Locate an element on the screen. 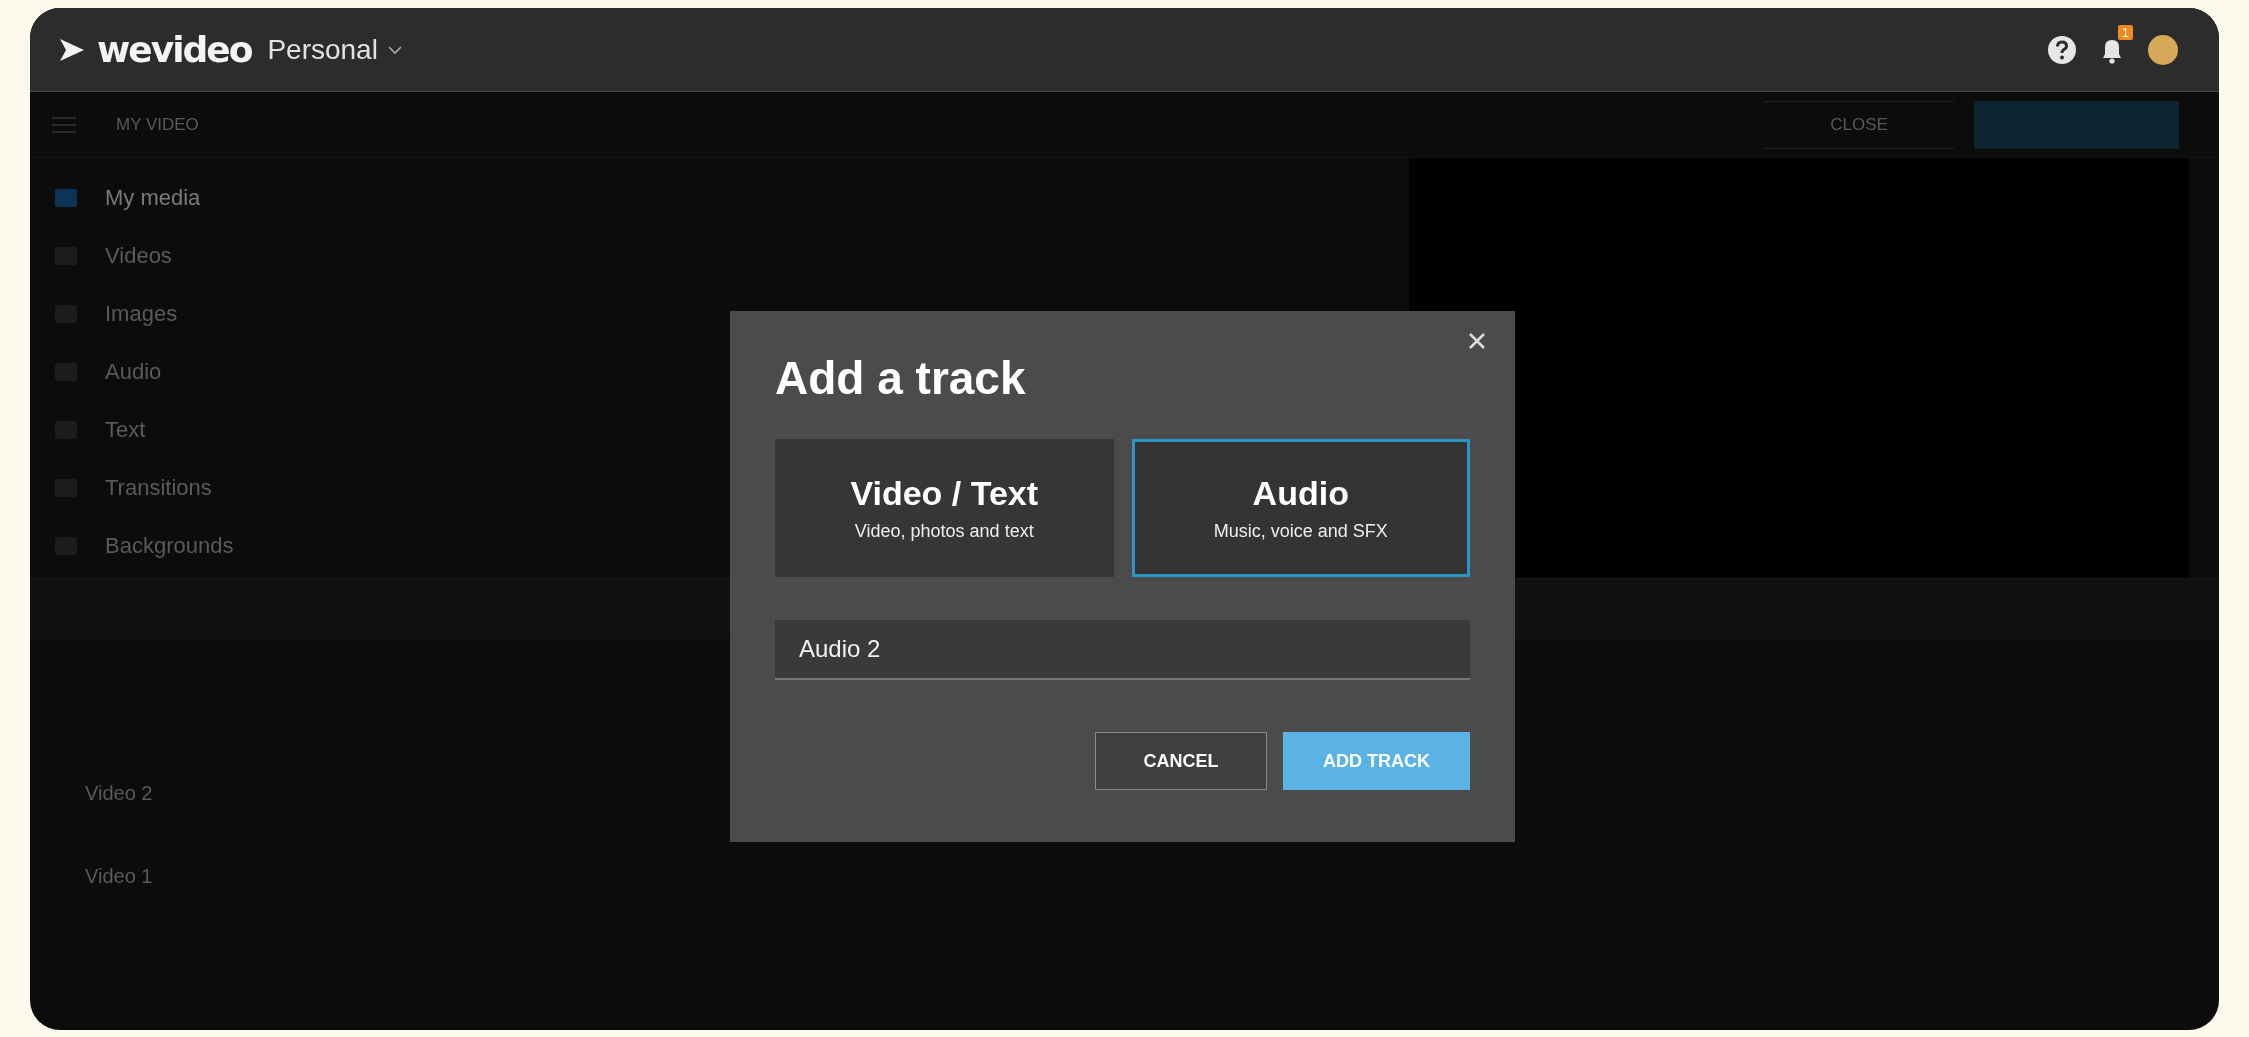 The image size is (2249, 1037). close-button: CLOSE is located at coordinates (1859, 124).